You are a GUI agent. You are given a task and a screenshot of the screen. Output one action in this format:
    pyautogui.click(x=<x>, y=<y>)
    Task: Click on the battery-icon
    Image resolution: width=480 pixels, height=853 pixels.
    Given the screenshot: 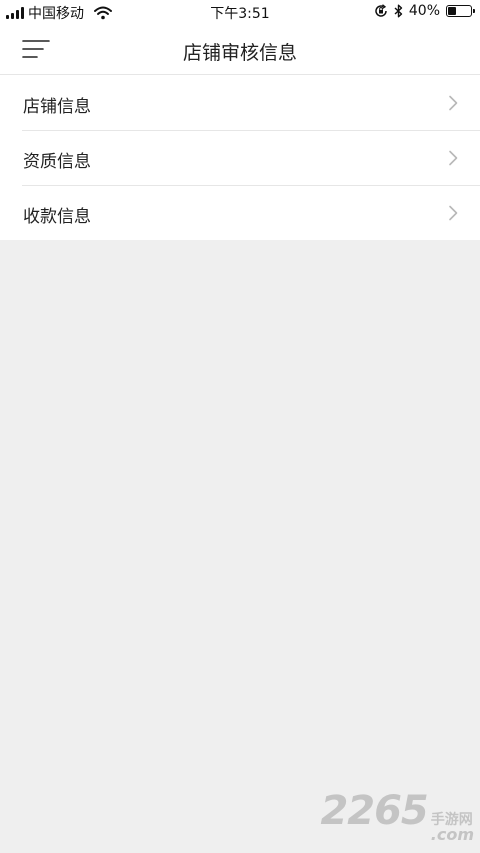 What is the action you would take?
    pyautogui.click(x=460, y=11)
    